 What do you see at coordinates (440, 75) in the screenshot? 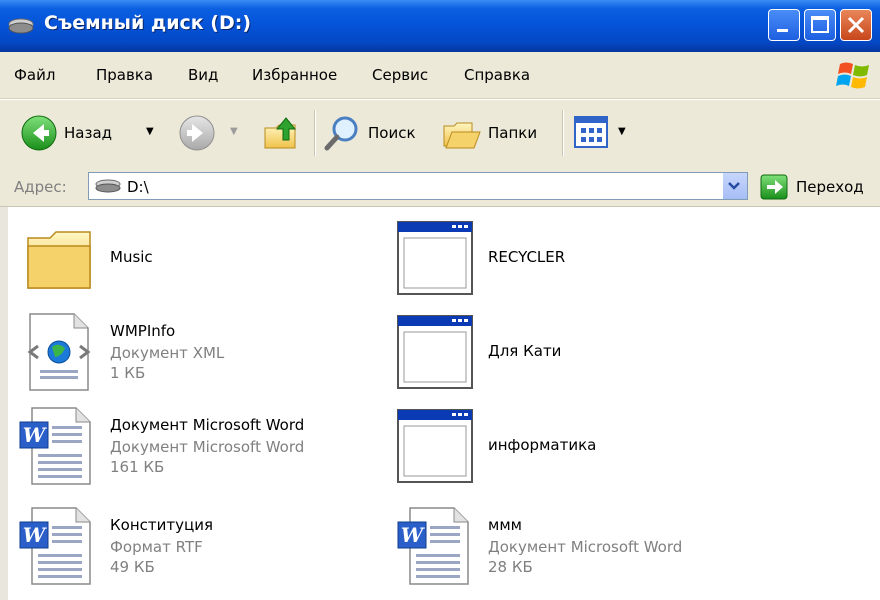
I see `menu-bar: Файл Правка Вид Избранное Сервис Справка` at bounding box center [440, 75].